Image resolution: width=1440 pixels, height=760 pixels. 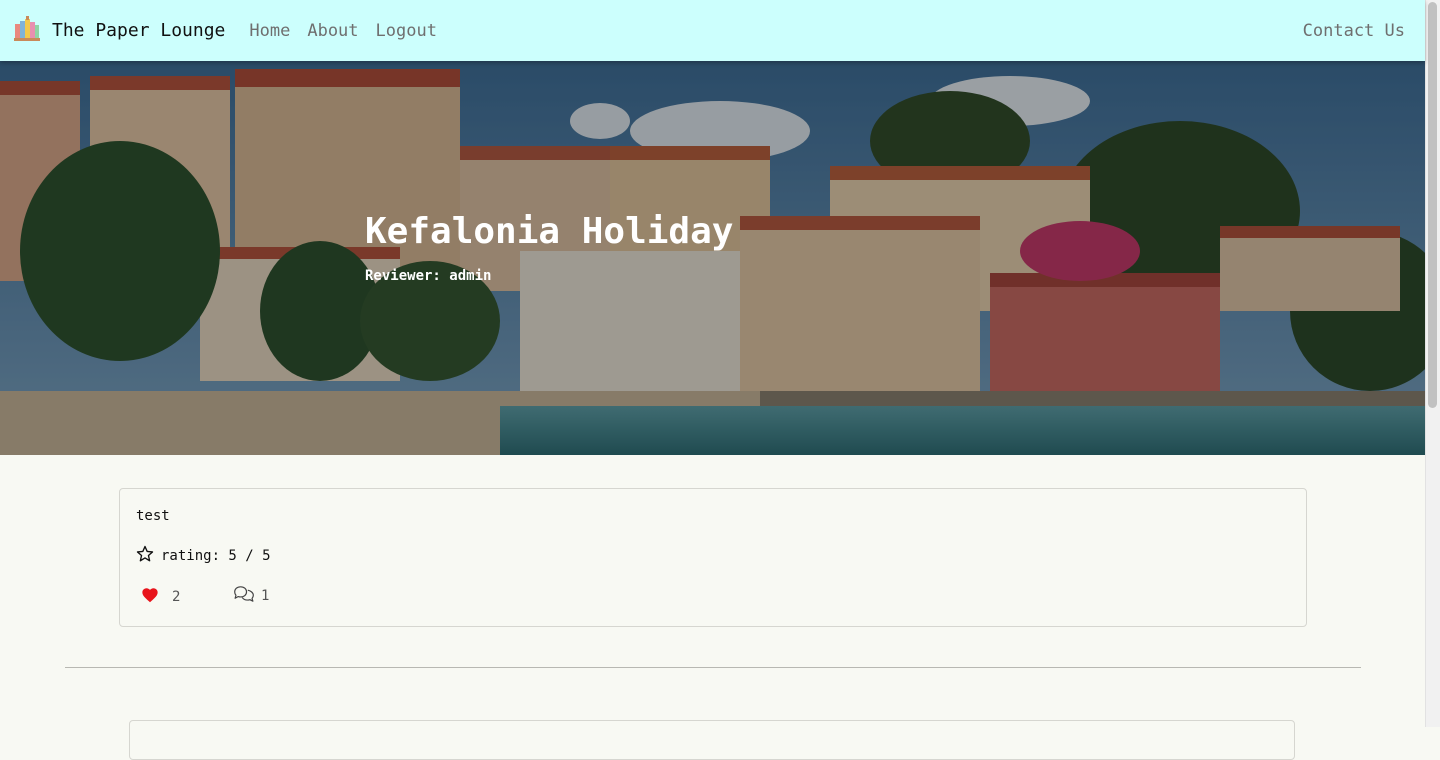 I want to click on rating-value: rating: 5 / 5, so click(x=216, y=556).